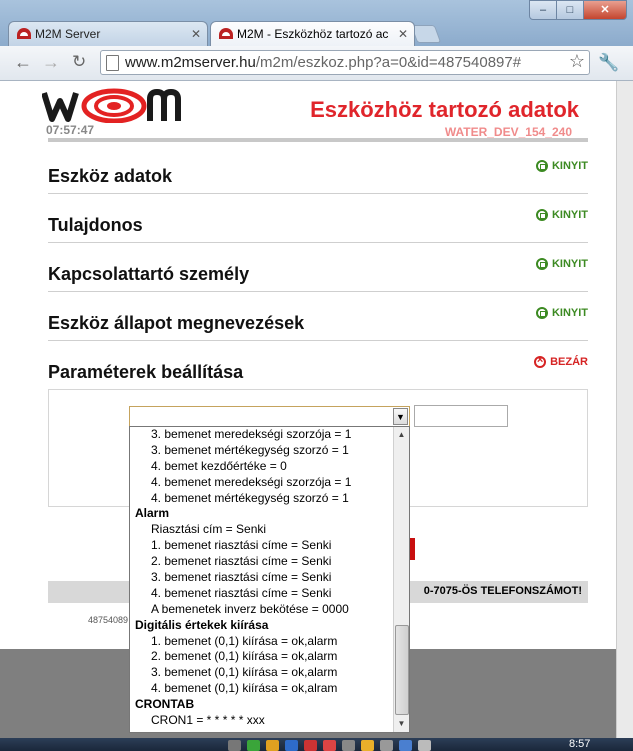 Image resolution: width=633 pixels, height=751 pixels. I want to click on option-4-kezdoertek: 4. bemet kezdőértéke = 0, so click(262, 467).